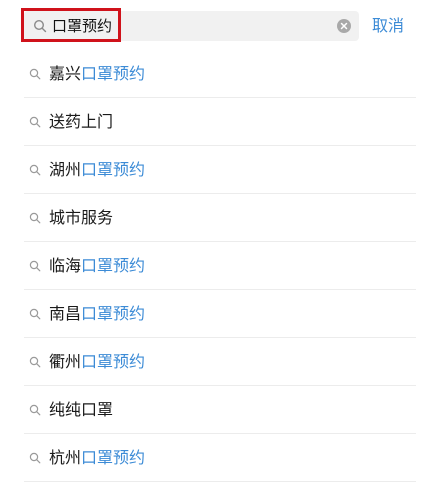 This screenshot has height=482, width=440. What do you see at coordinates (388, 26) in the screenshot?
I see `cancel-button: 取消` at bounding box center [388, 26].